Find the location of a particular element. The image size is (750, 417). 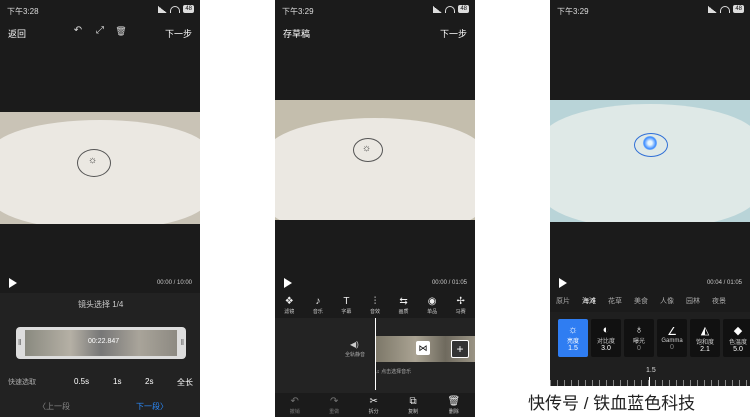

timecode: 00:00 / 01:05 is located at coordinates (449, 283).